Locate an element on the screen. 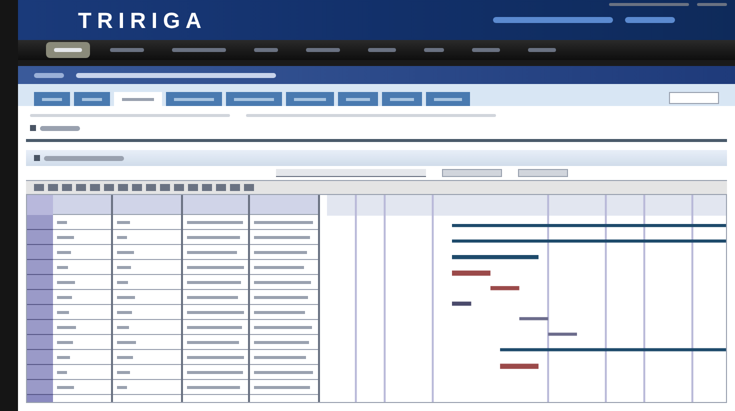 Image resolution: width=735 pixels, height=411 pixels. corner-cell is located at coordinates (40, 205).